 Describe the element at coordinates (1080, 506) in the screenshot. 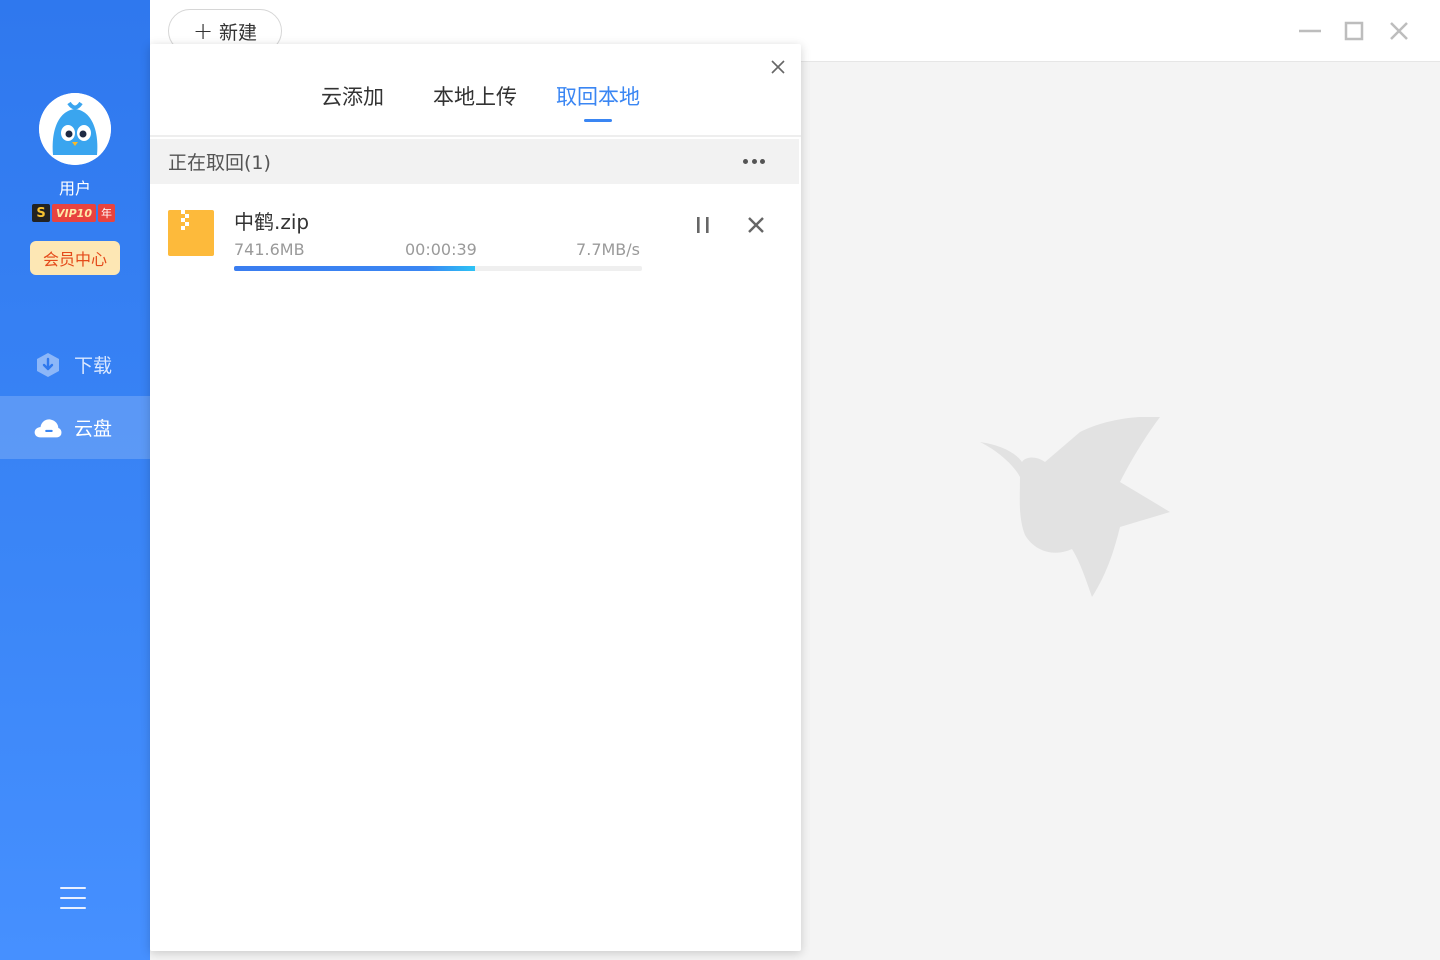

I see `bird-watermark-icon` at that location.